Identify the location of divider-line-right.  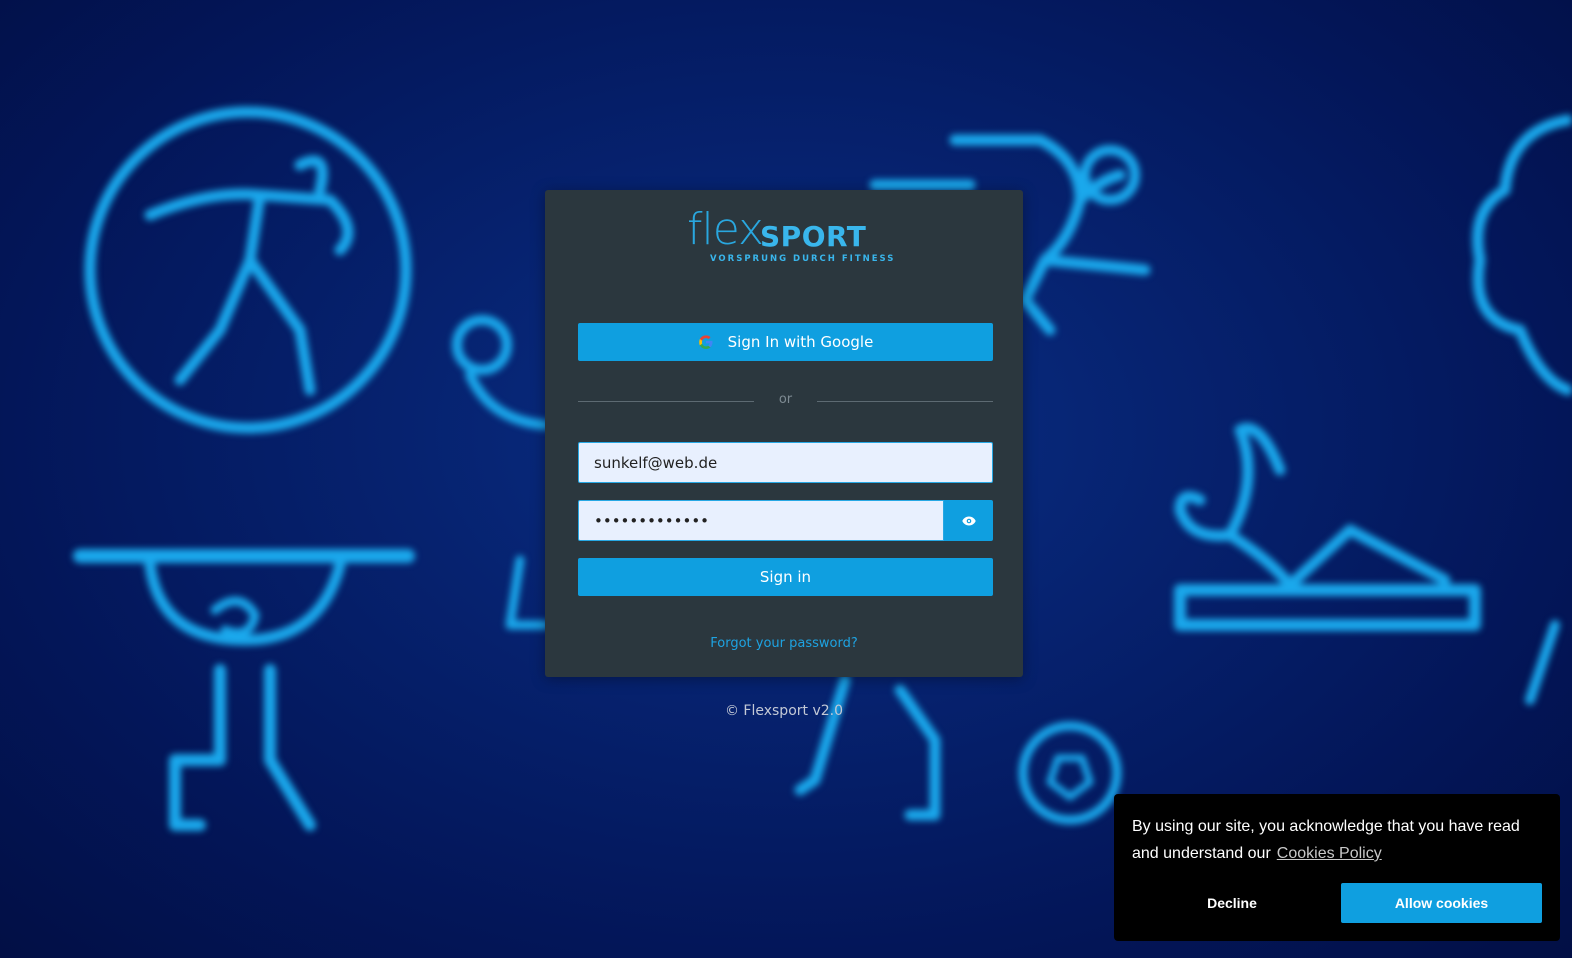
(905, 401).